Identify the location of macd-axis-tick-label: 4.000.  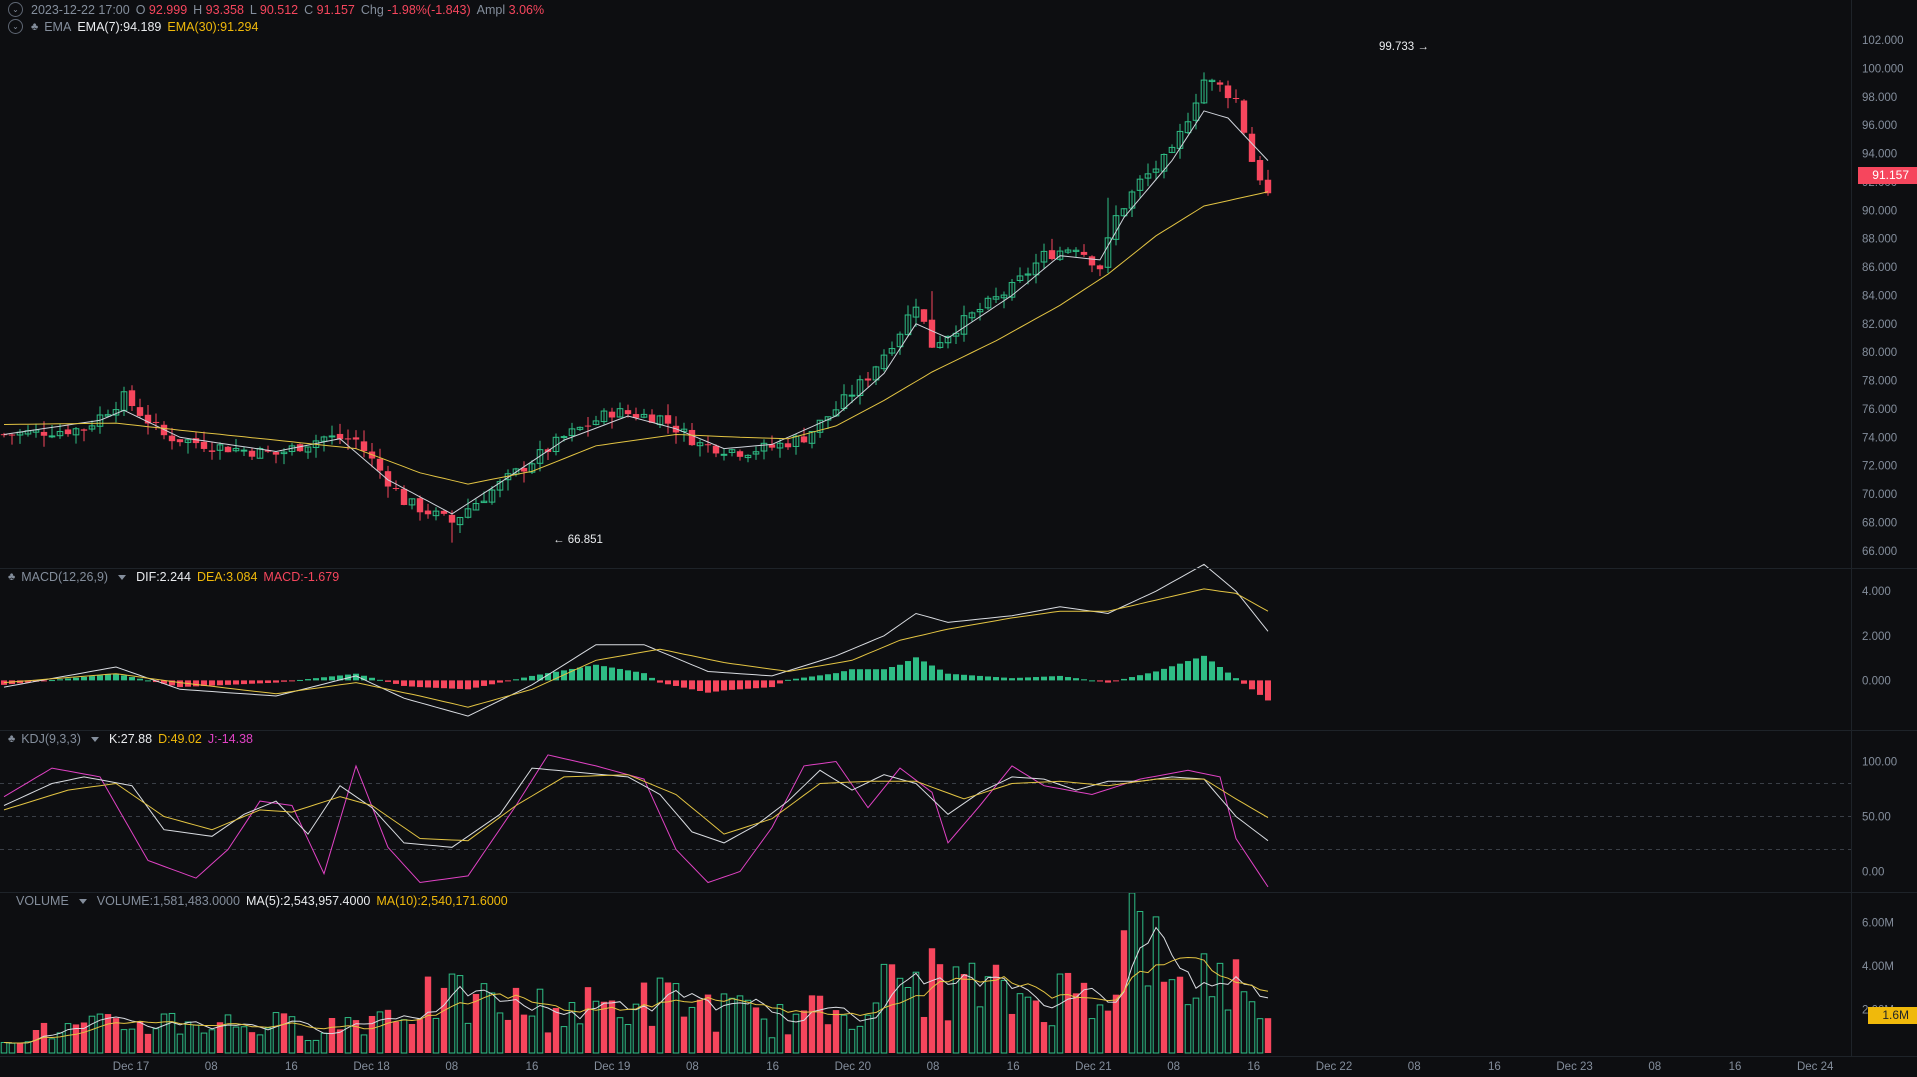
(1876, 592).